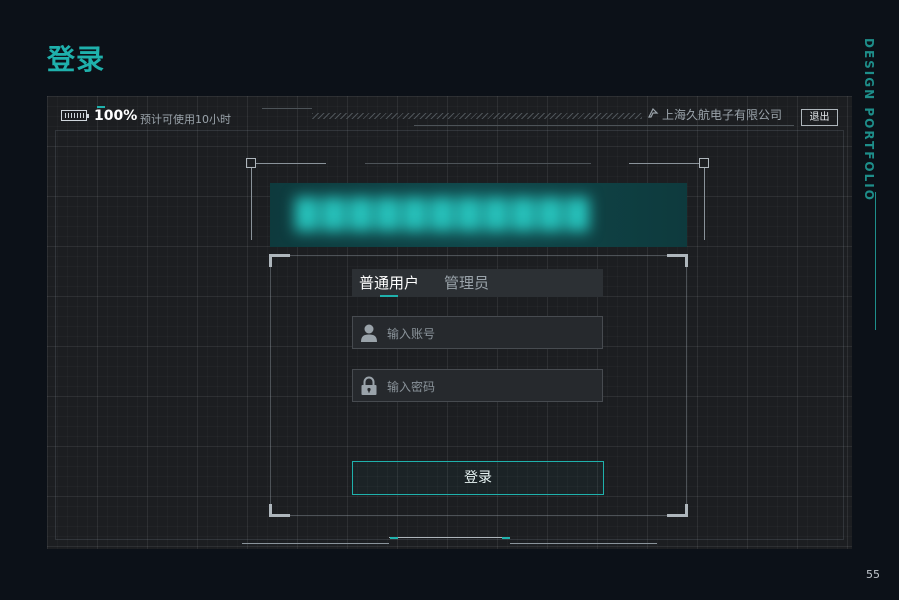  What do you see at coordinates (444, 214) in the screenshot?
I see `banner-title: ███████████` at bounding box center [444, 214].